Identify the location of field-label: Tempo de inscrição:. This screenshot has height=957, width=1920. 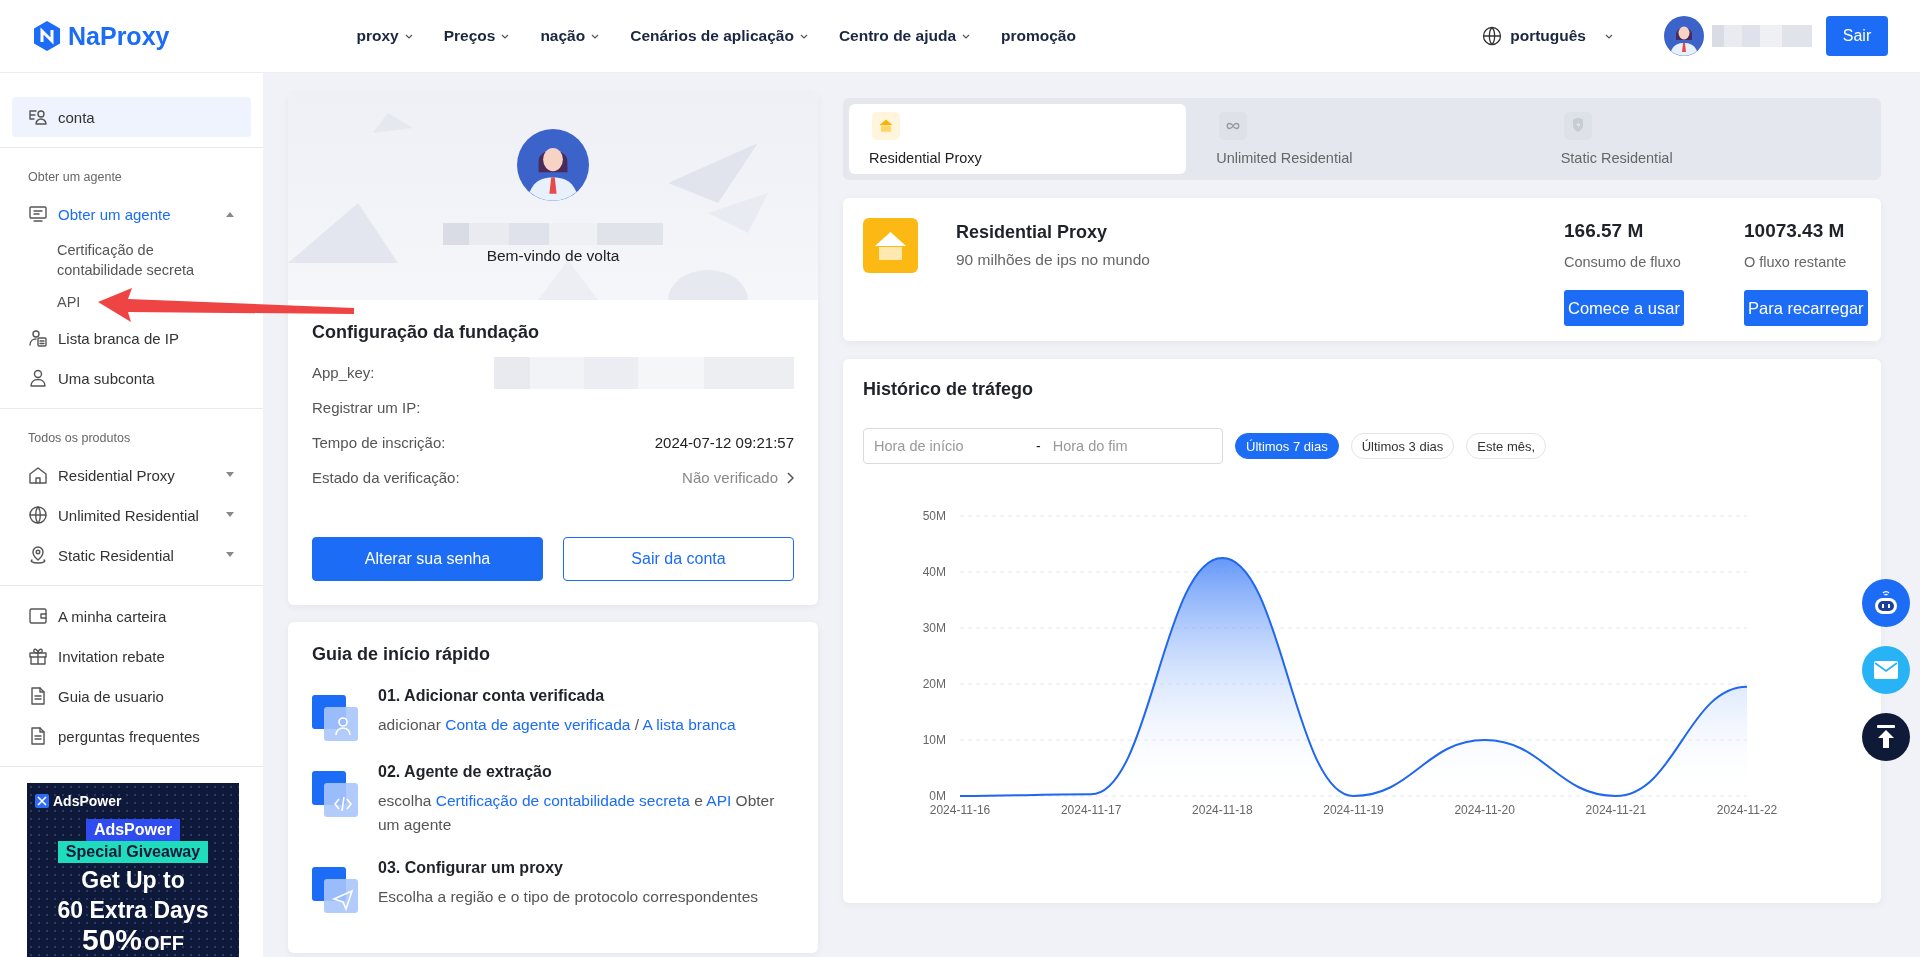
(379, 442).